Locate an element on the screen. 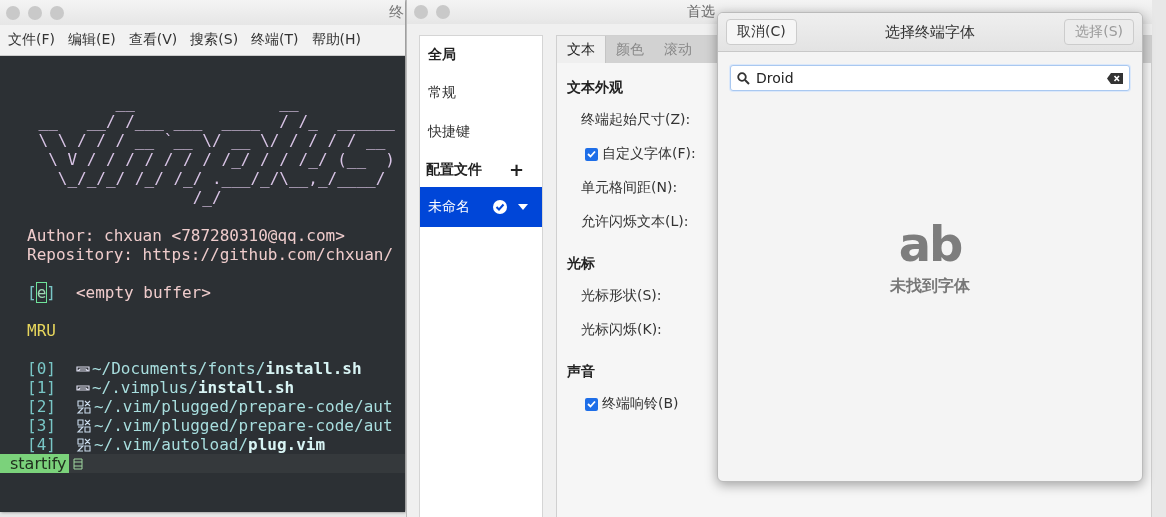  menu-item: 文件(F) is located at coordinates (31, 40).